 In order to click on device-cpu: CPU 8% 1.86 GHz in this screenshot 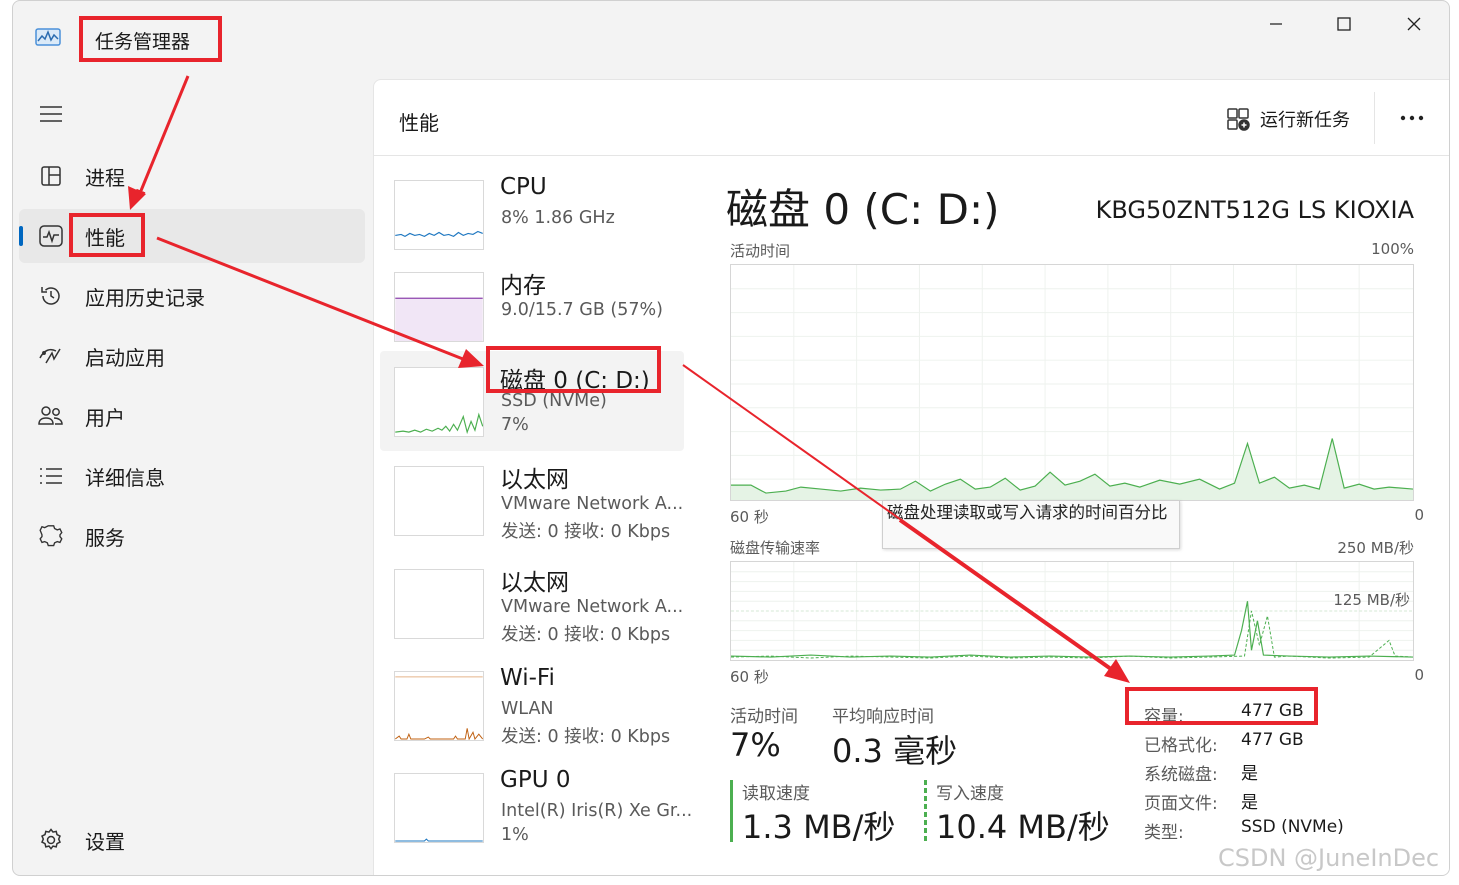, I will do `click(532, 220)`.